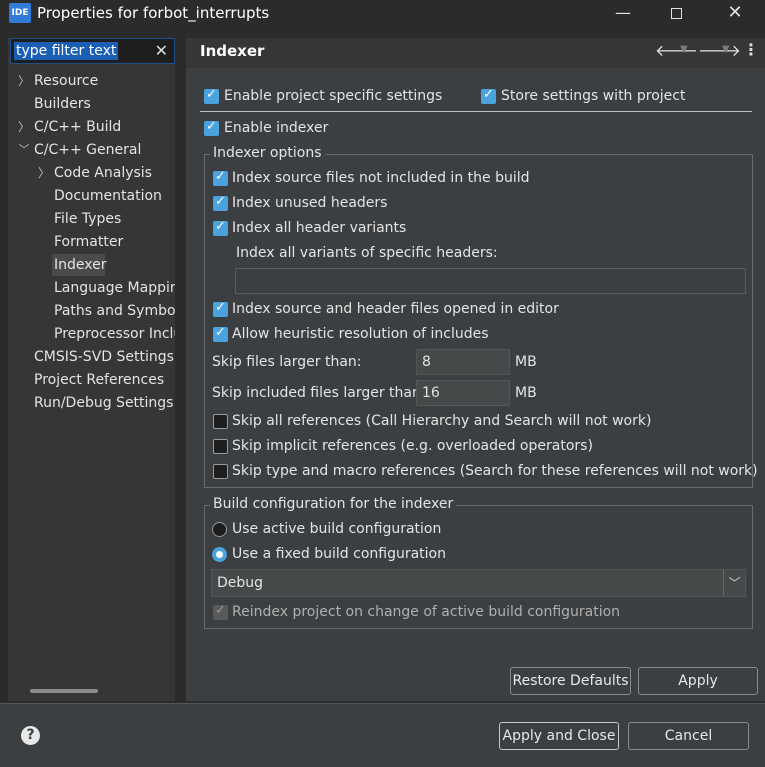 Image resolution: width=765 pixels, height=767 pixels. What do you see at coordinates (103, 173) in the screenshot?
I see `tree-item-label: Code Analysis` at bounding box center [103, 173].